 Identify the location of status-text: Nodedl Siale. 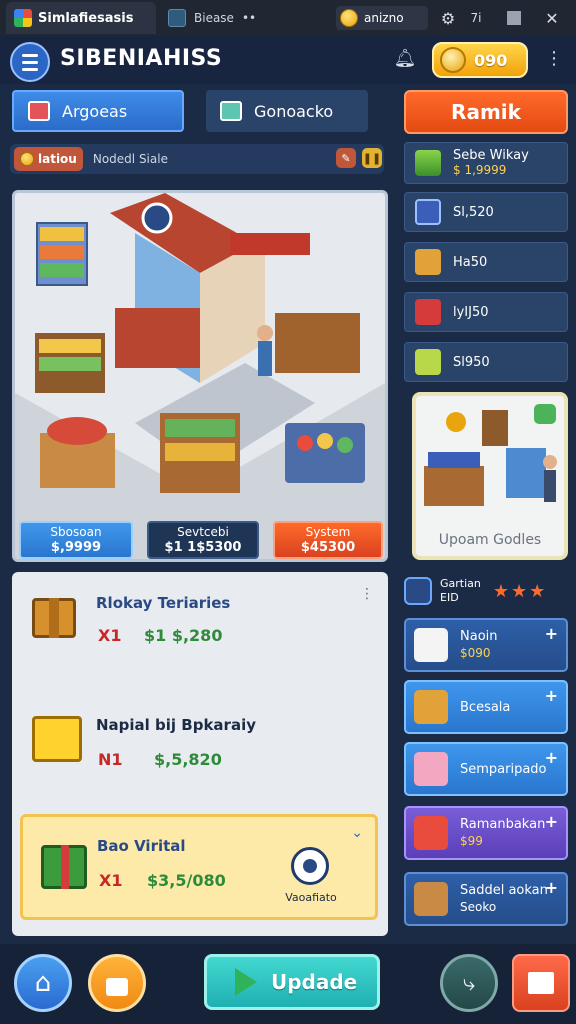
(130, 159).